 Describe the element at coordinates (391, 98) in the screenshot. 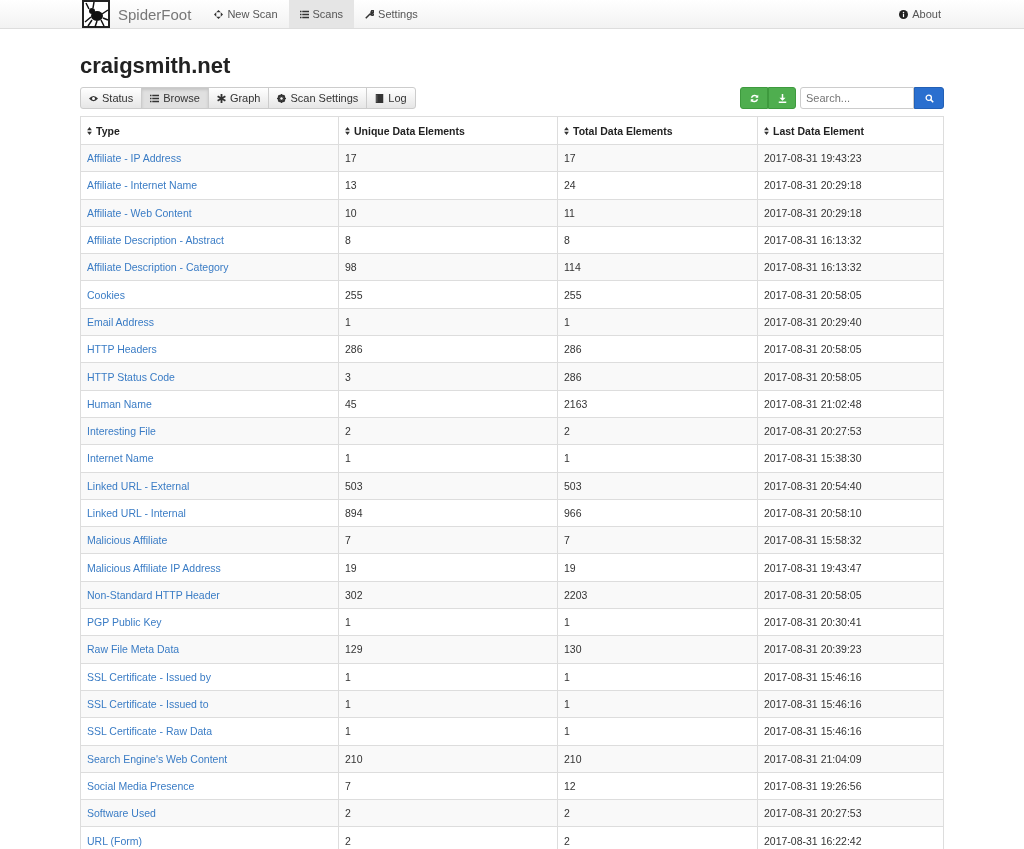

I see `tab: Log` at that location.